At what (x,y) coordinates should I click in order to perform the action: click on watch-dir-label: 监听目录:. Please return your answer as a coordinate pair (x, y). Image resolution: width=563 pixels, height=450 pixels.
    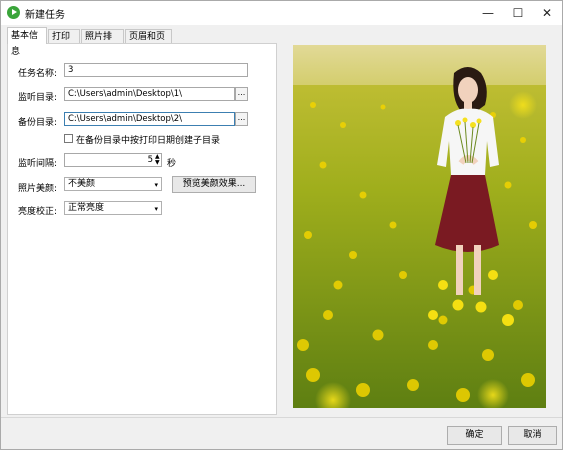
    Looking at the image, I should click on (38, 98).